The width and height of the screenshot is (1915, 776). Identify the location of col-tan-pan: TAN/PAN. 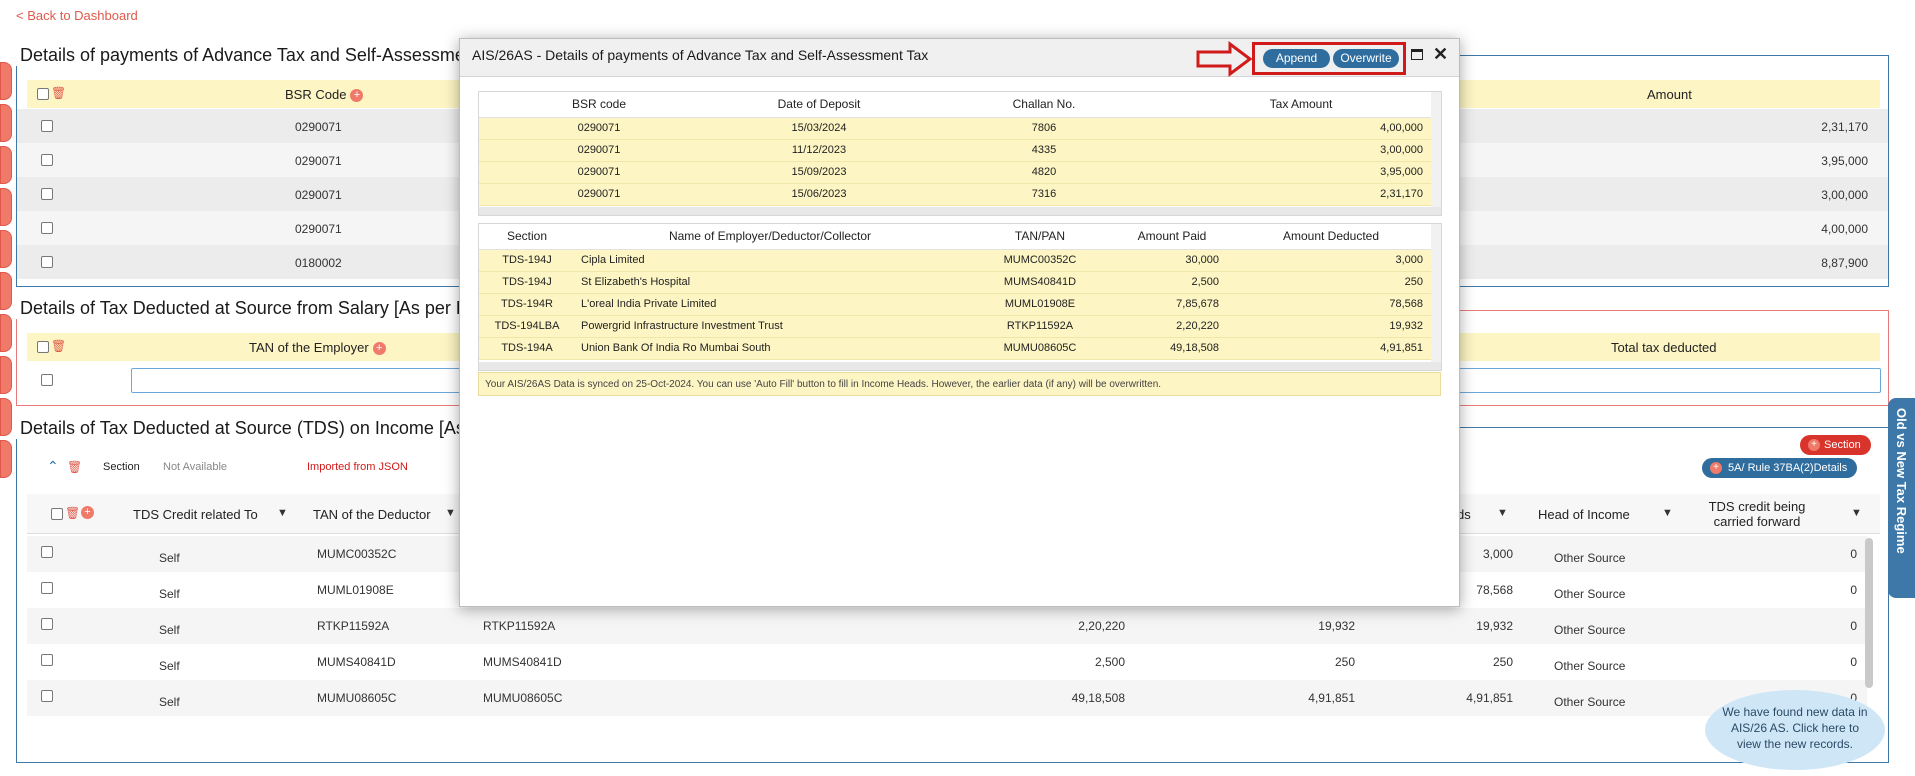
(1040, 237).